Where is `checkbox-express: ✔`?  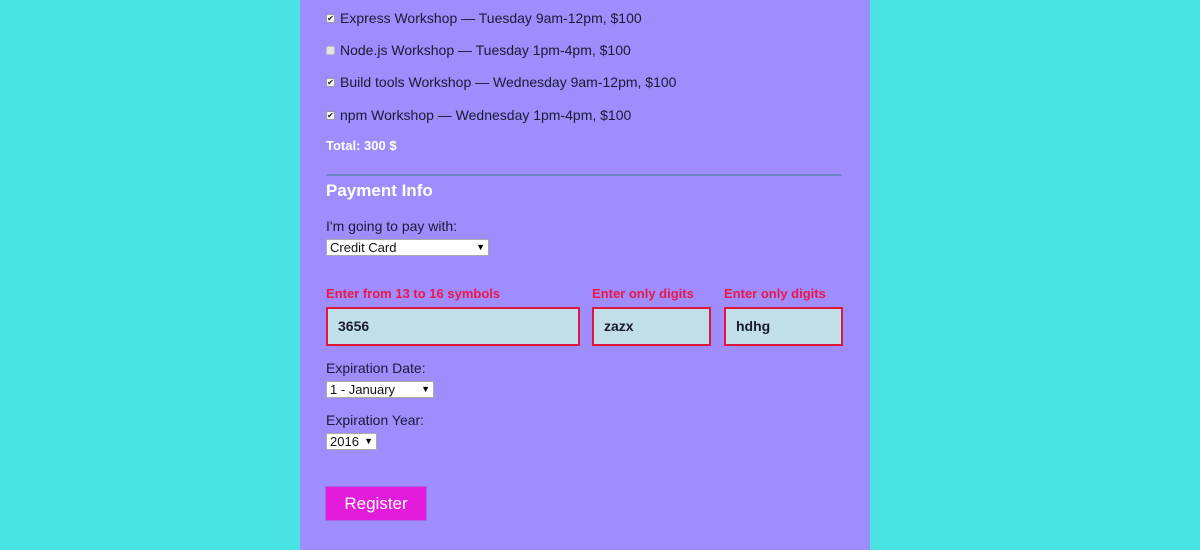
checkbox-express: ✔ is located at coordinates (330, 18).